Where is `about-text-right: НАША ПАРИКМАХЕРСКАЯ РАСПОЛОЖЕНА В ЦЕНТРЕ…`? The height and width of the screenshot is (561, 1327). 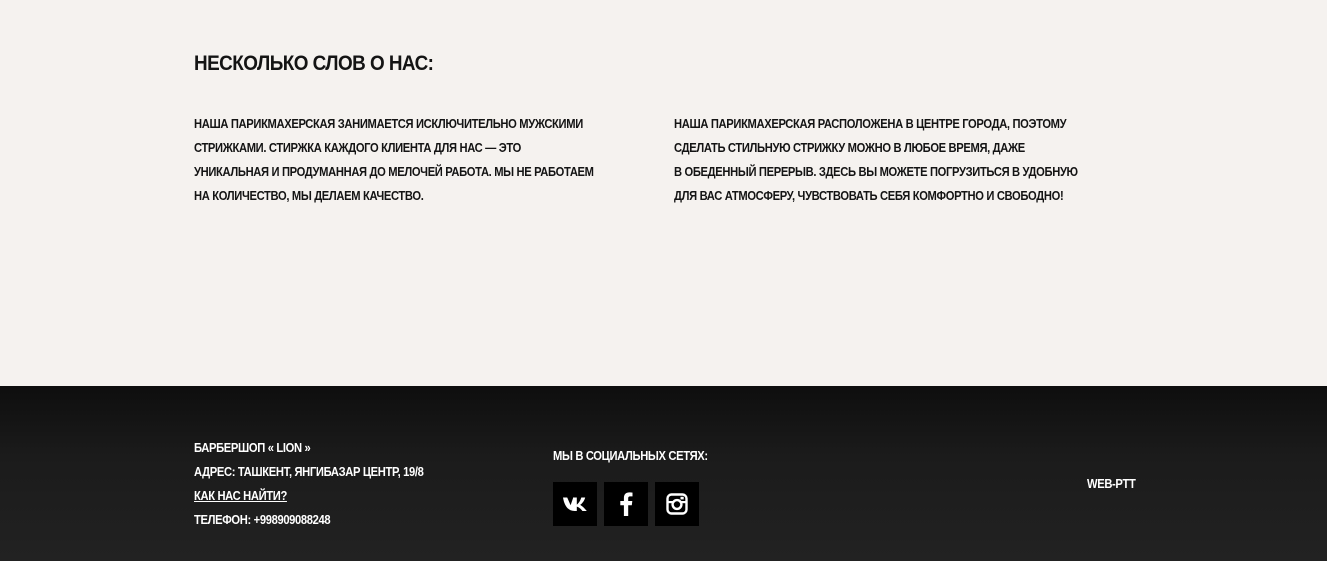
about-text-right: НАША ПАРИКМАХЕРСКАЯ РАСПОЛОЖЕНА В ЦЕНТРЕ… is located at coordinates (884, 160).